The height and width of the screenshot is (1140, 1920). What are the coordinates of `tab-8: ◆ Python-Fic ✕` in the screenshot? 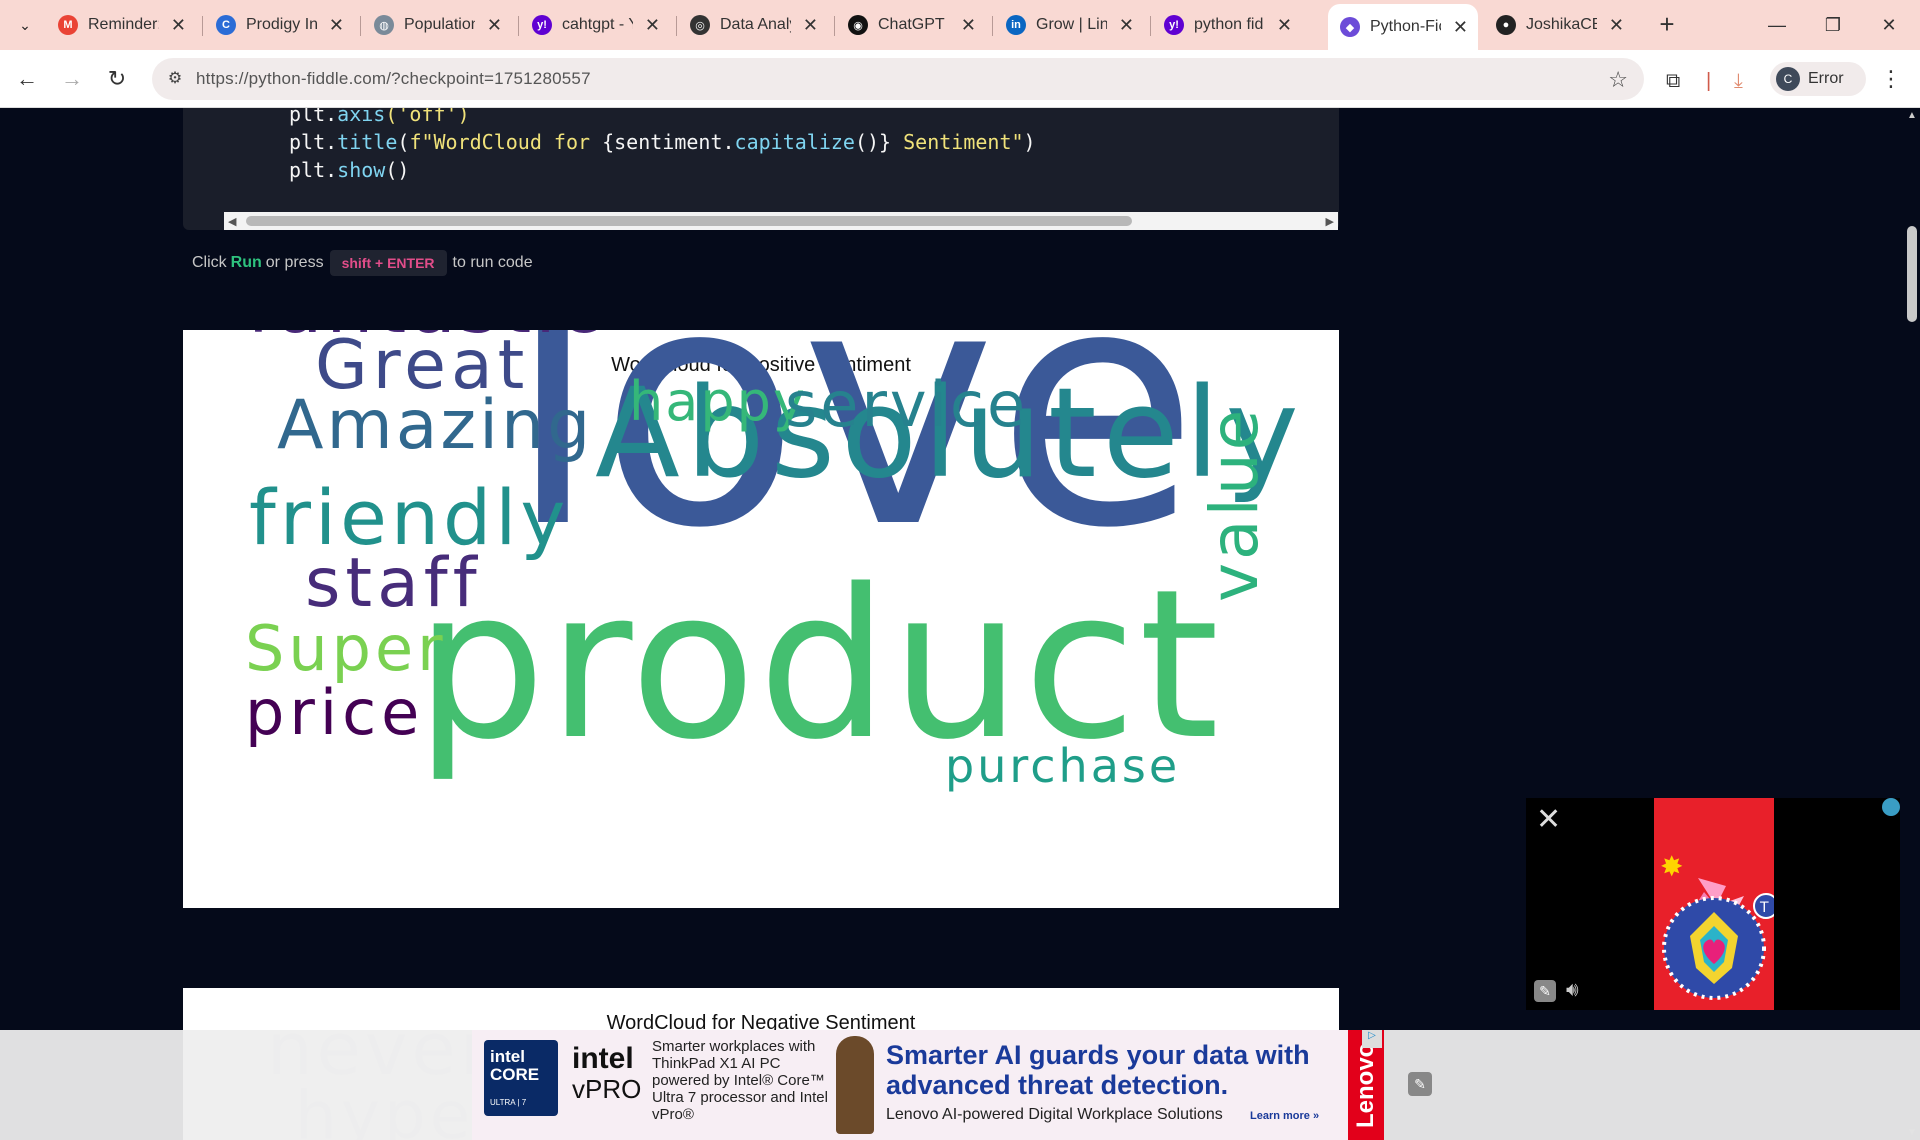 It's located at (1403, 27).